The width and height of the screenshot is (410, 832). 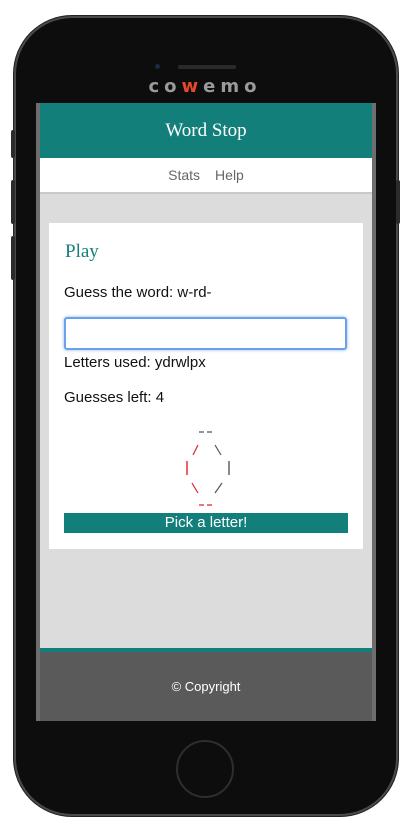 What do you see at coordinates (206, 176) in the screenshot?
I see `nav-bar: Stats Help` at bounding box center [206, 176].